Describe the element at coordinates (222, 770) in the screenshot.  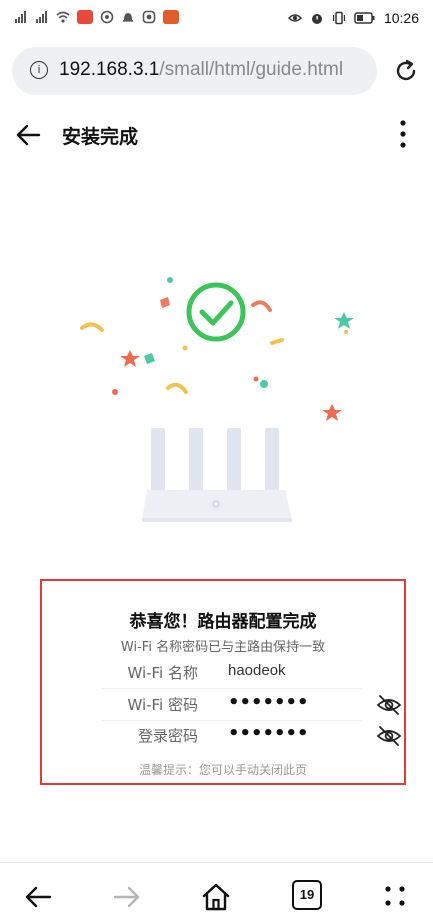
I see `close-page-hint: 温馨提示：您可以手动关闭此页` at that location.